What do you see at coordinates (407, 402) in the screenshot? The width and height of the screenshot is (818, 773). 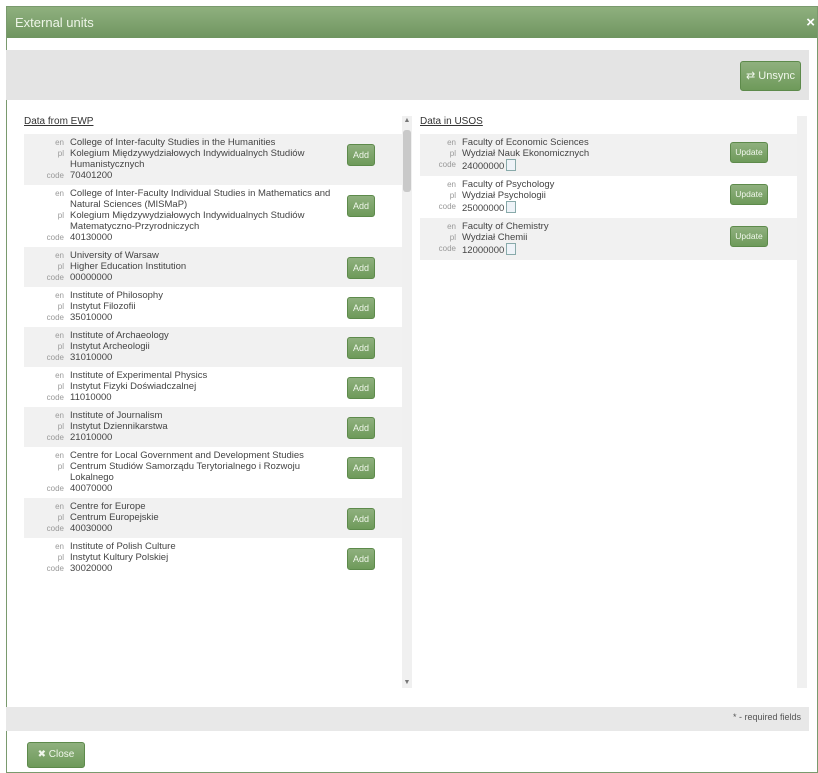 I see `ewp-scrollbar: ▲ ▼` at bounding box center [407, 402].